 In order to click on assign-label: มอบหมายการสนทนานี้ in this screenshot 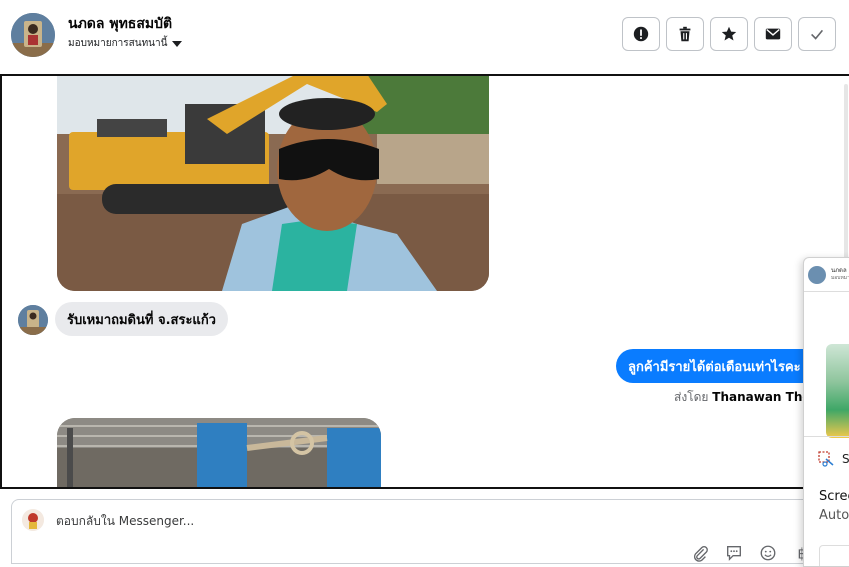, I will do `click(118, 43)`.